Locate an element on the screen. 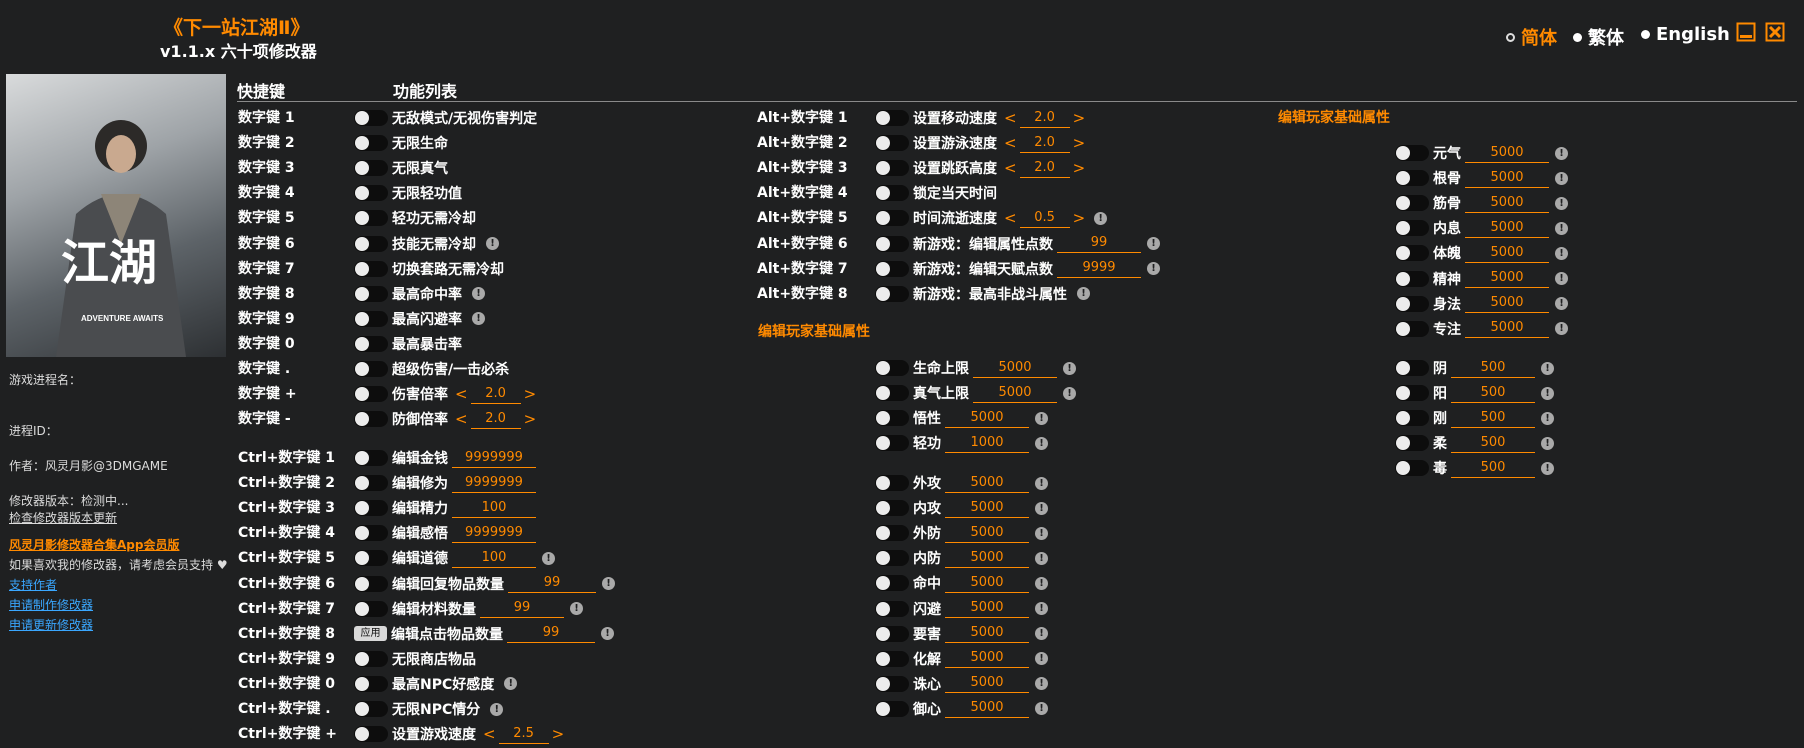 This screenshot has width=1804, height=748. lang-english: English is located at coordinates (1685, 34).